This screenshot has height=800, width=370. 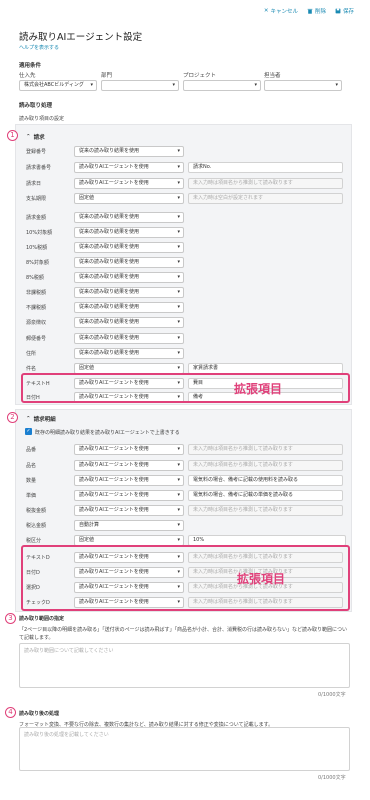 I want to click on field-label: 非課税額, so click(x=36, y=293).